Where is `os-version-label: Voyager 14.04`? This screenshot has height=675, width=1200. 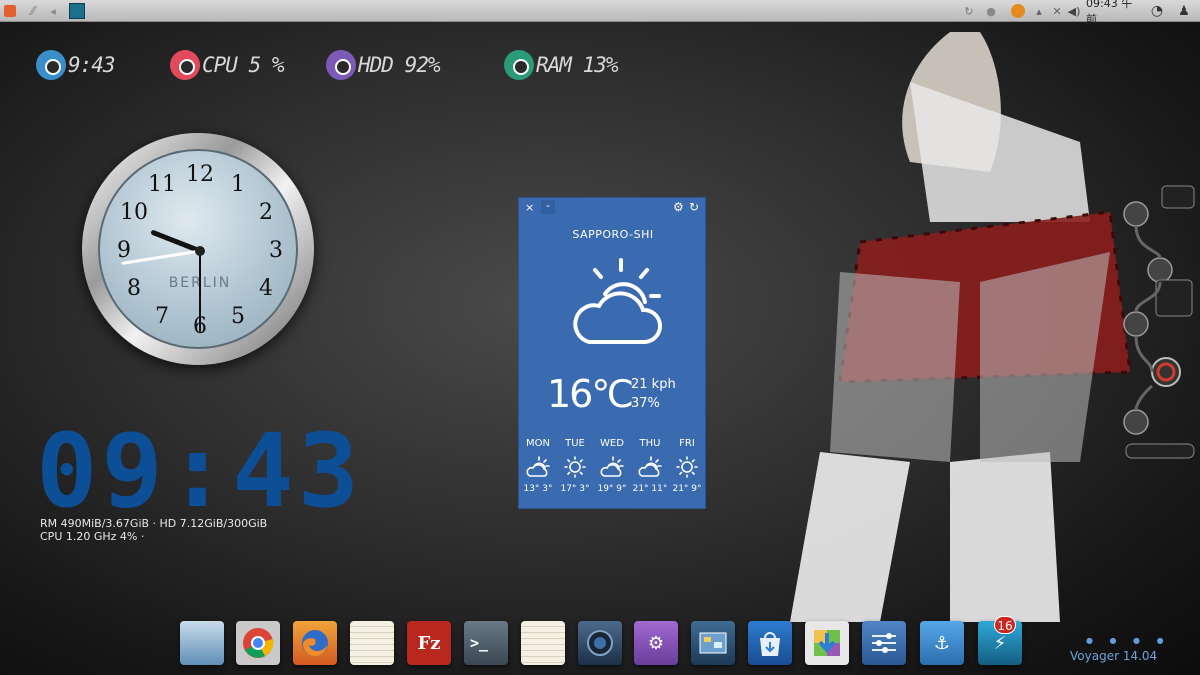 os-version-label: Voyager 14.04 is located at coordinates (1114, 656).